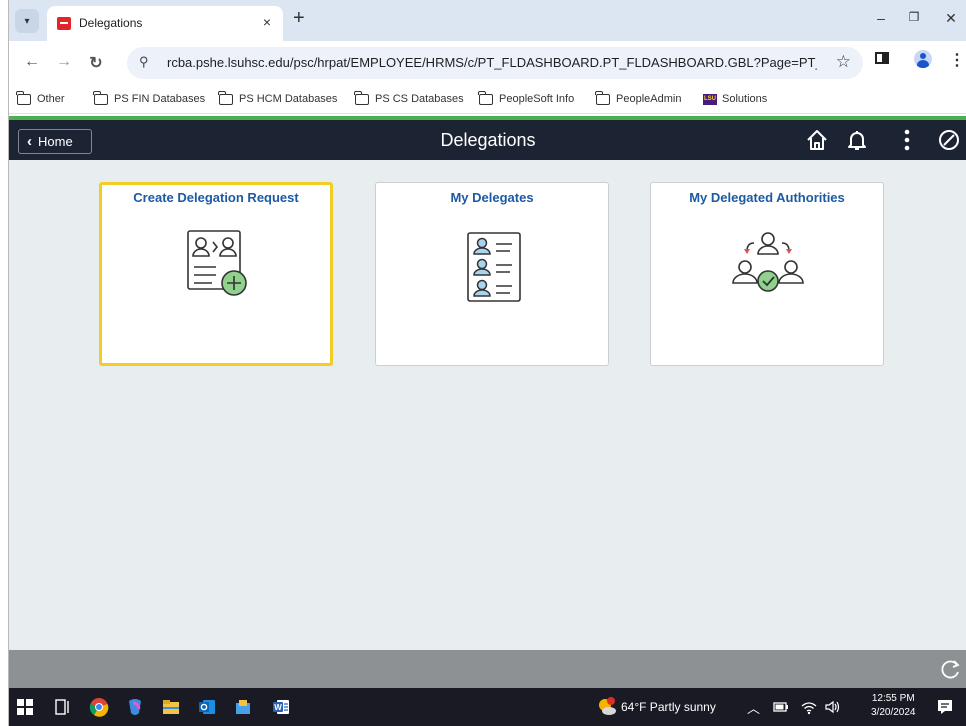 Image resolution: width=966 pixels, height=726 pixels. I want to click on close-tab-icon: ×, so click(267, 22).